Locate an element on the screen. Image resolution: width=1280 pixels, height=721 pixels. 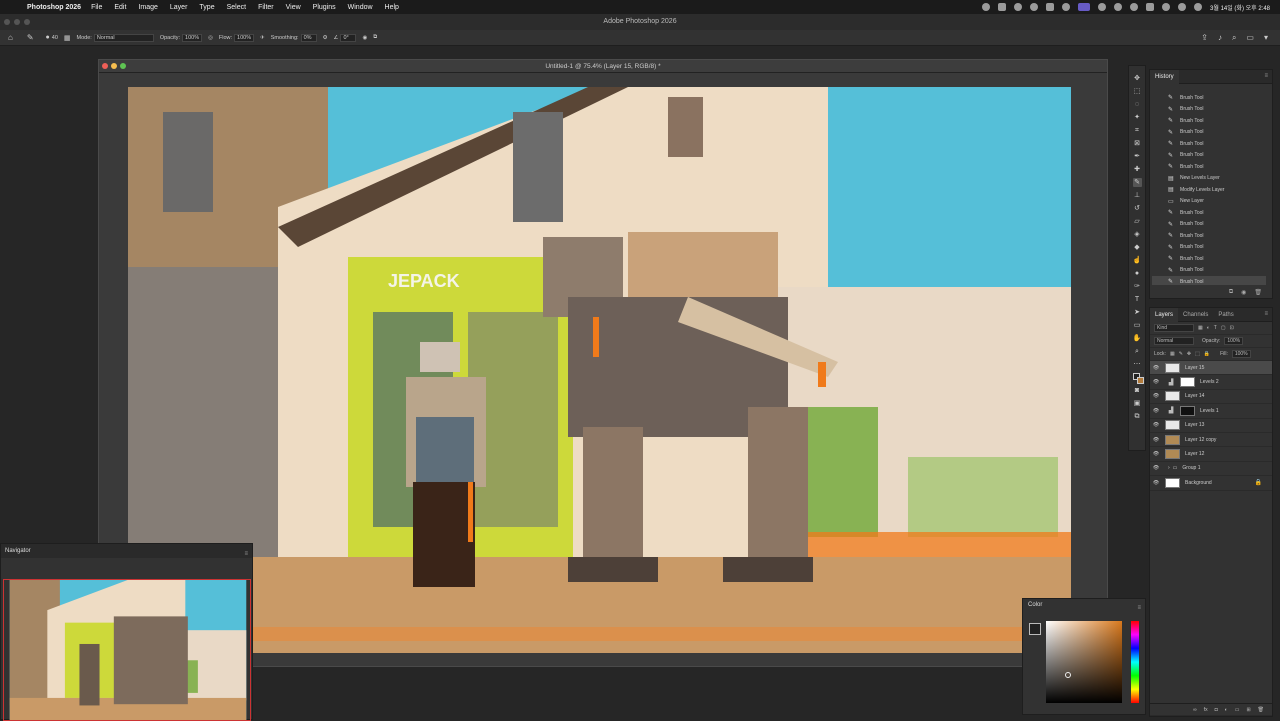
menu-plugins: Plugins is located at coordinates (324, 7).